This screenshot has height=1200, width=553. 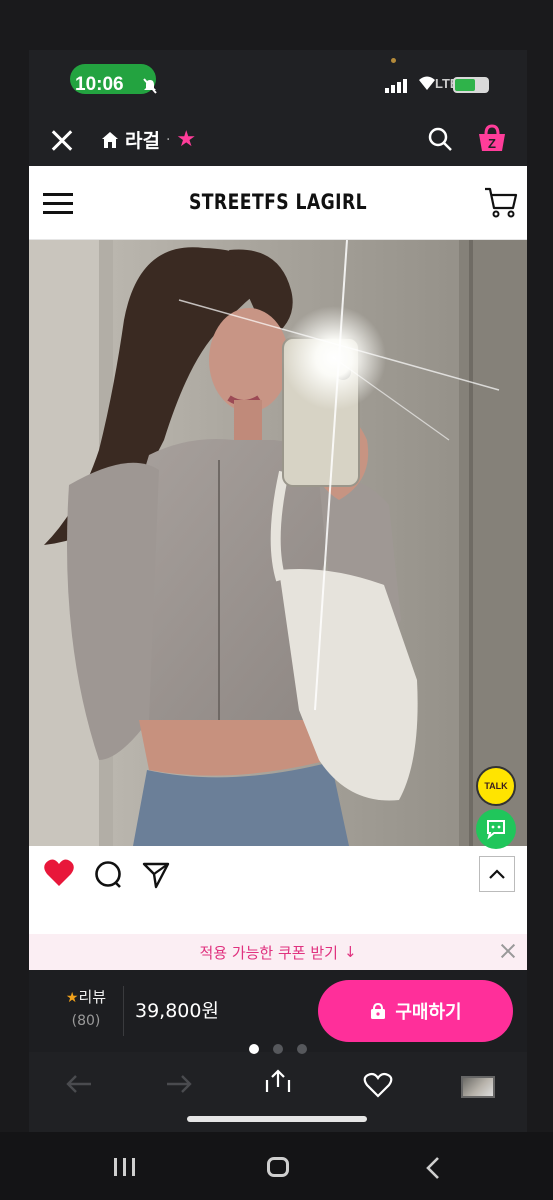 I want to click on chat-button, so click(x=496, y=829).